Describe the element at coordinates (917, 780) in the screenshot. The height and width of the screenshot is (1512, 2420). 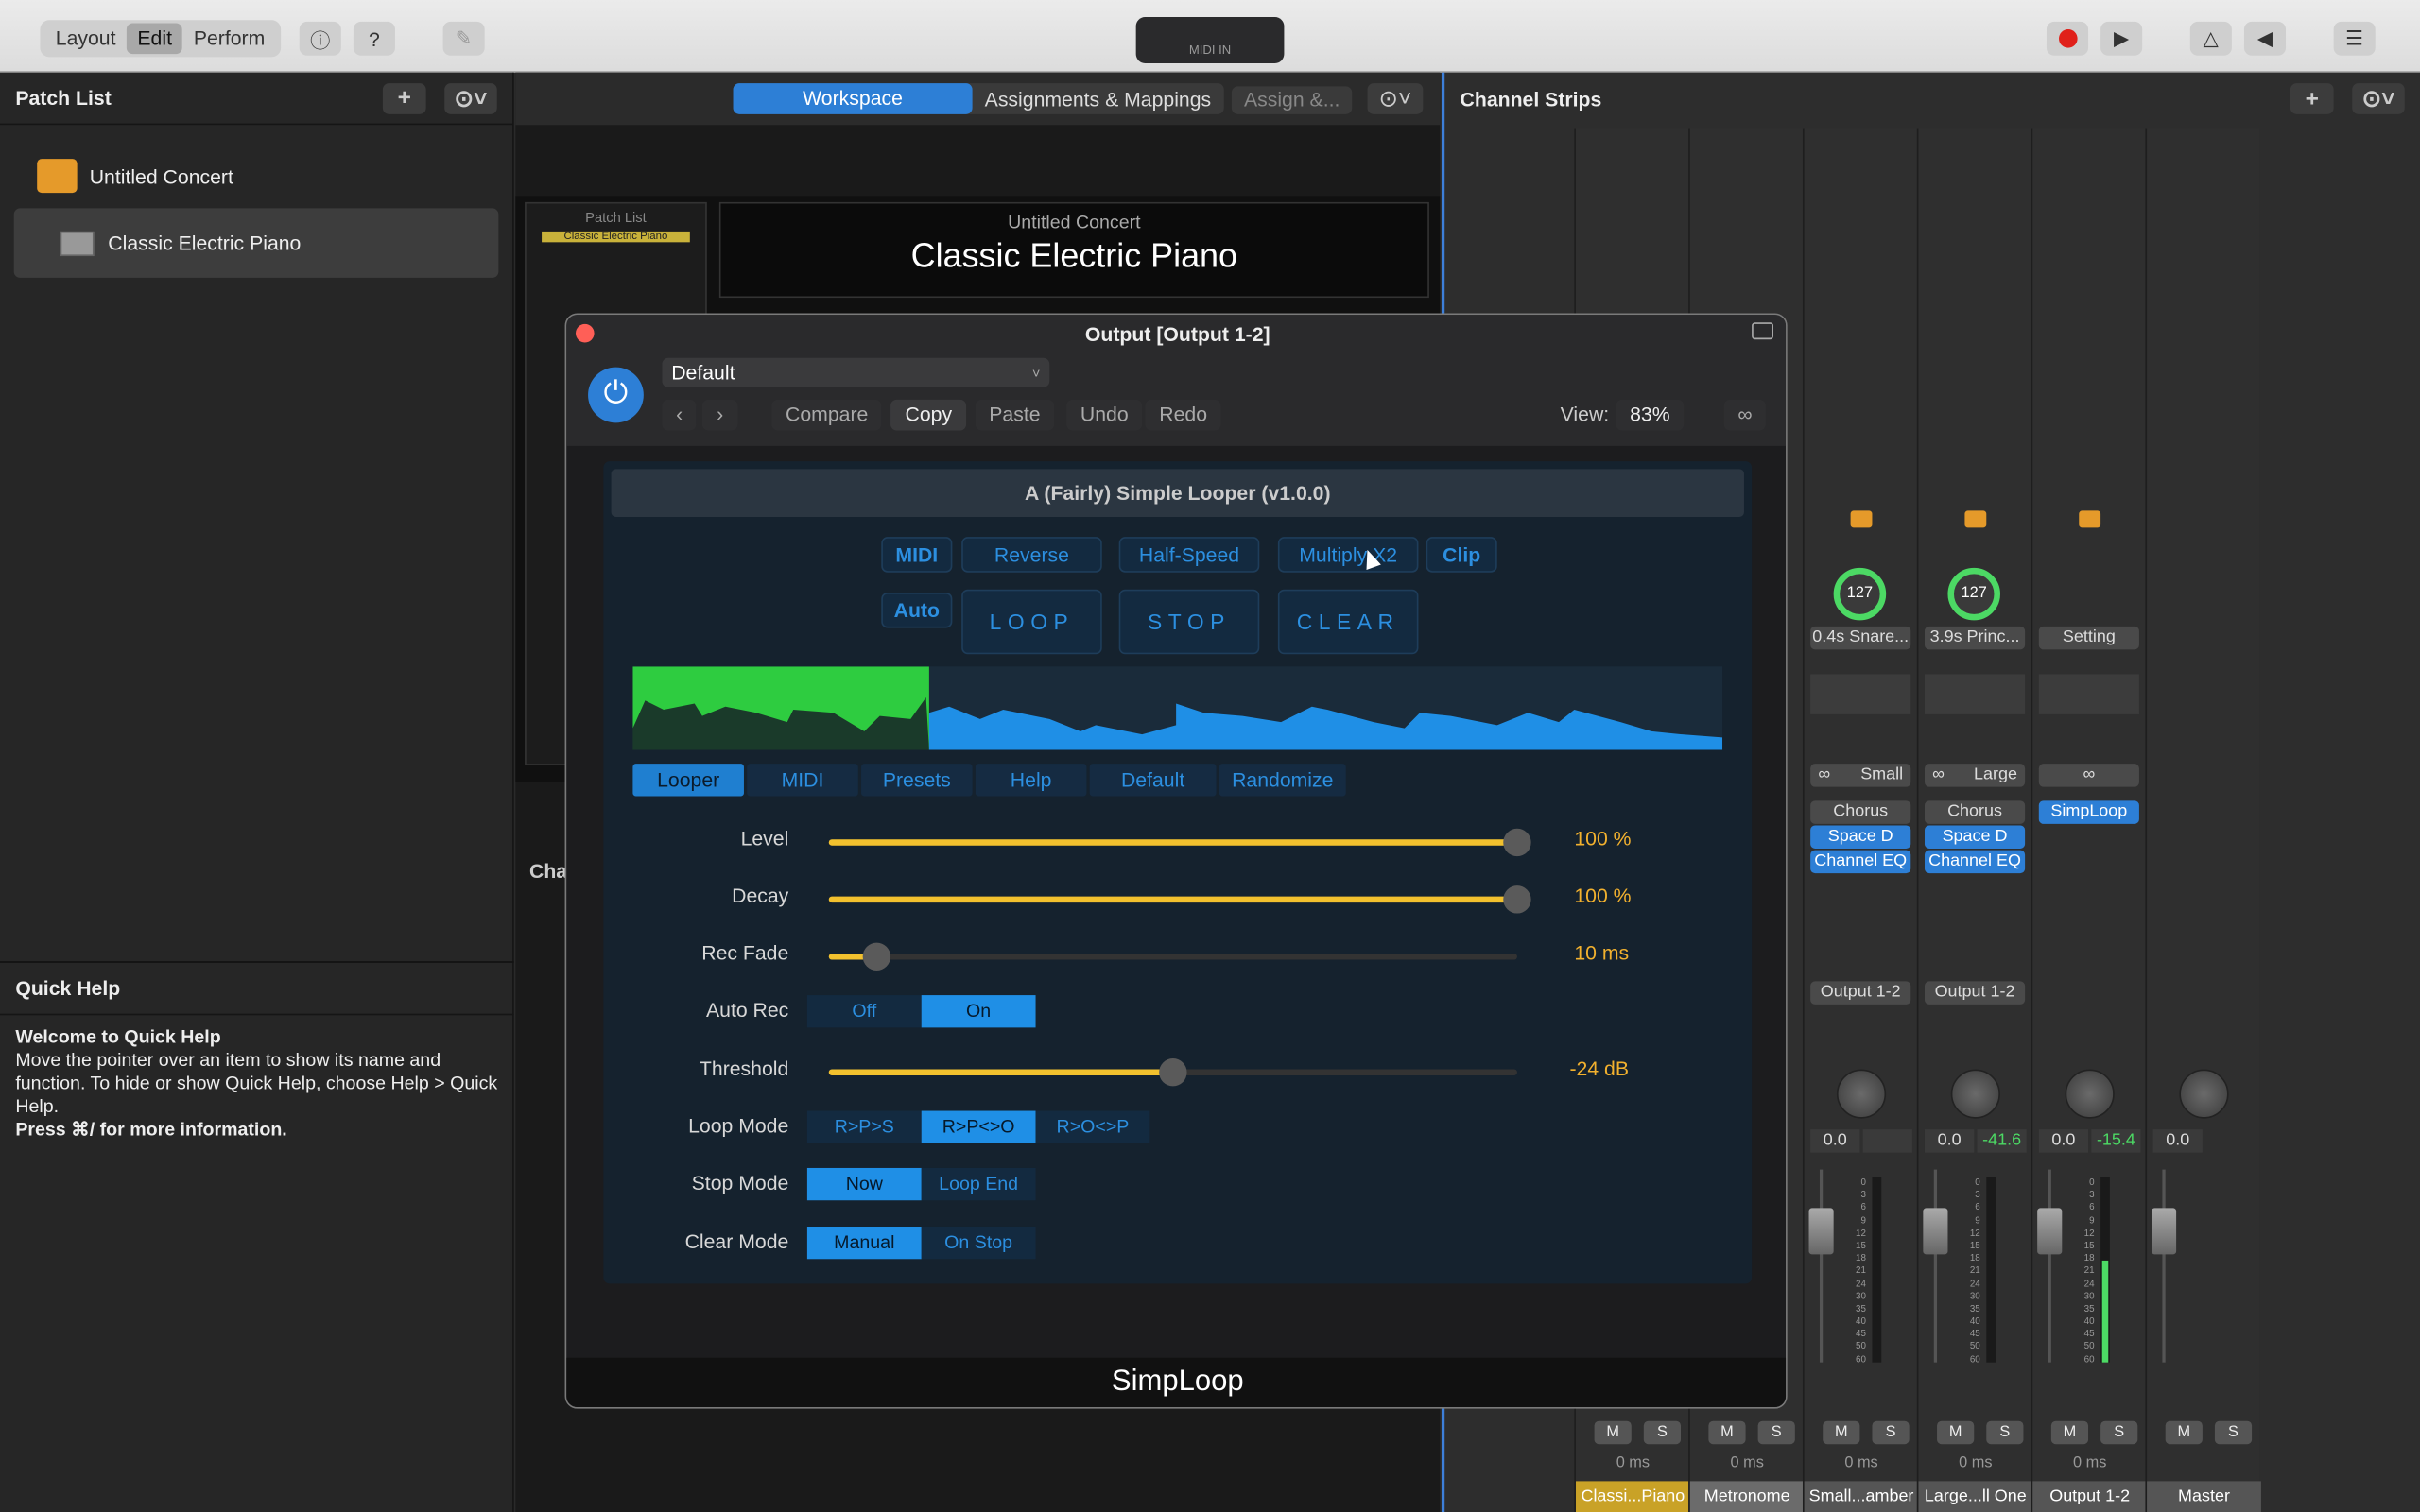
I see `tab-presets: Presets` at that location.